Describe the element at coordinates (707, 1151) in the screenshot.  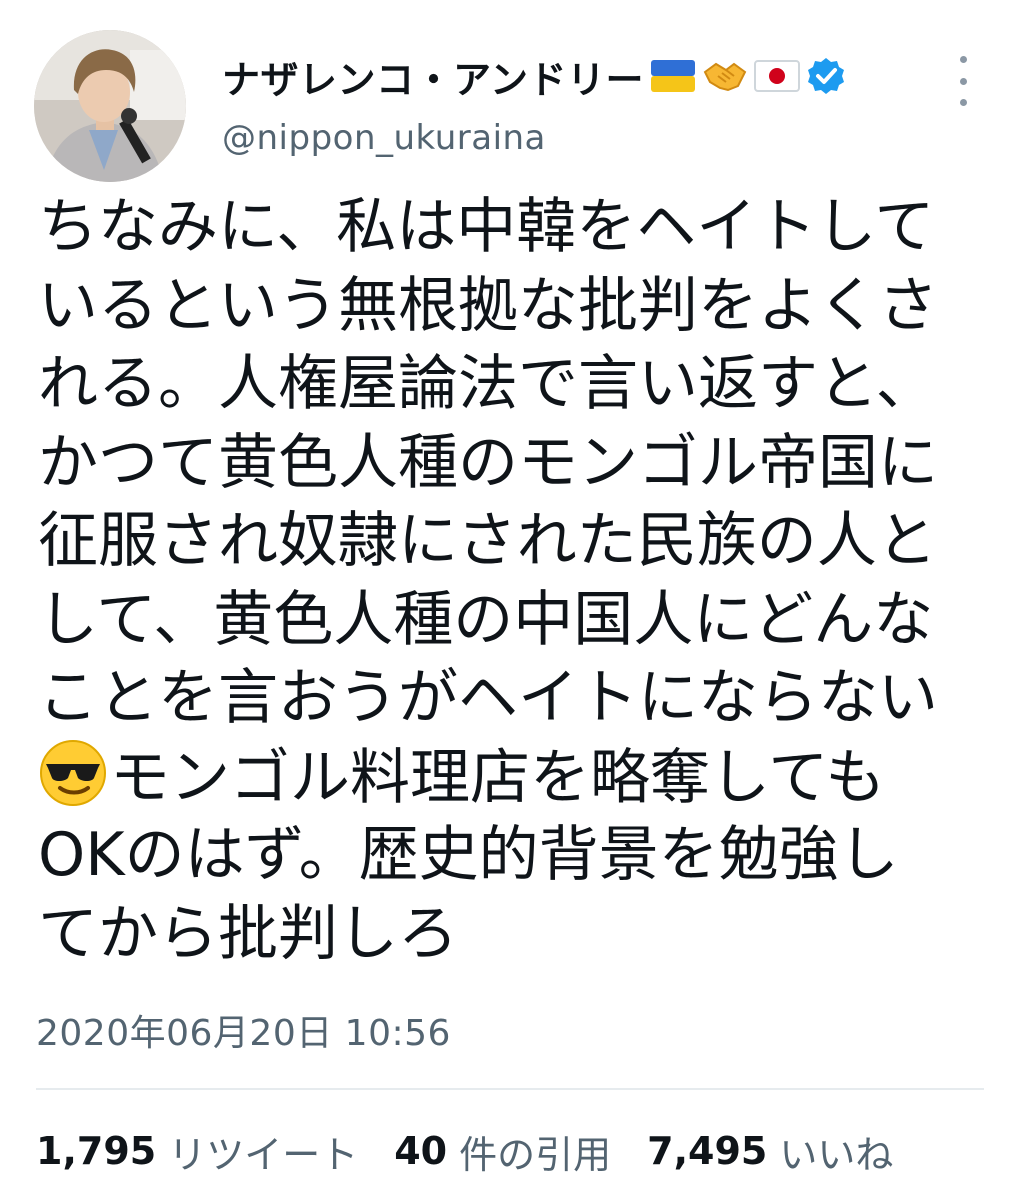
I see `likes-count: 7,495` at that location.